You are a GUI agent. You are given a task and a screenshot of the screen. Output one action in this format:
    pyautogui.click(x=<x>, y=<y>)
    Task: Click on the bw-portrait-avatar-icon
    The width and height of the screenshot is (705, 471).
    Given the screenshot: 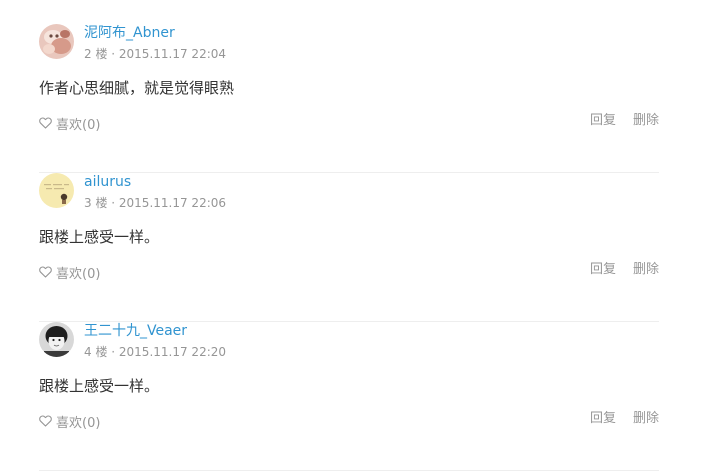 What is the action you would take?
    pyautogui.click(x=56, y=339)
    